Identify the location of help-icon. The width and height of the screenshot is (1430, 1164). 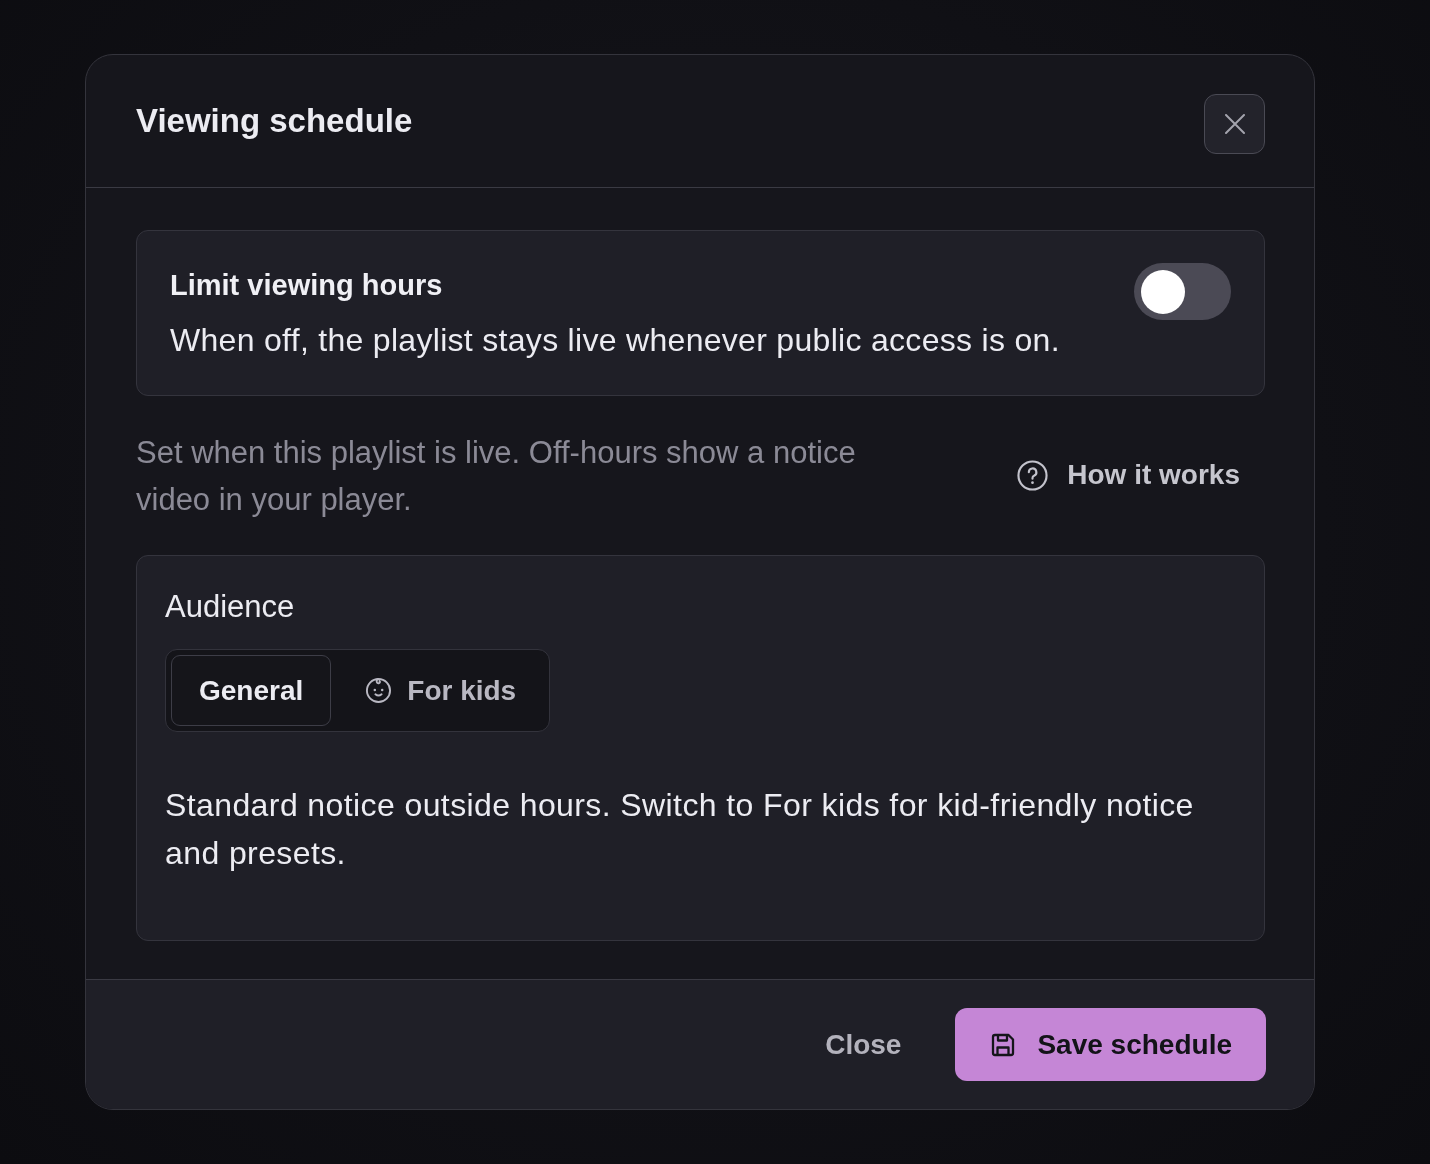
(1033, 475).